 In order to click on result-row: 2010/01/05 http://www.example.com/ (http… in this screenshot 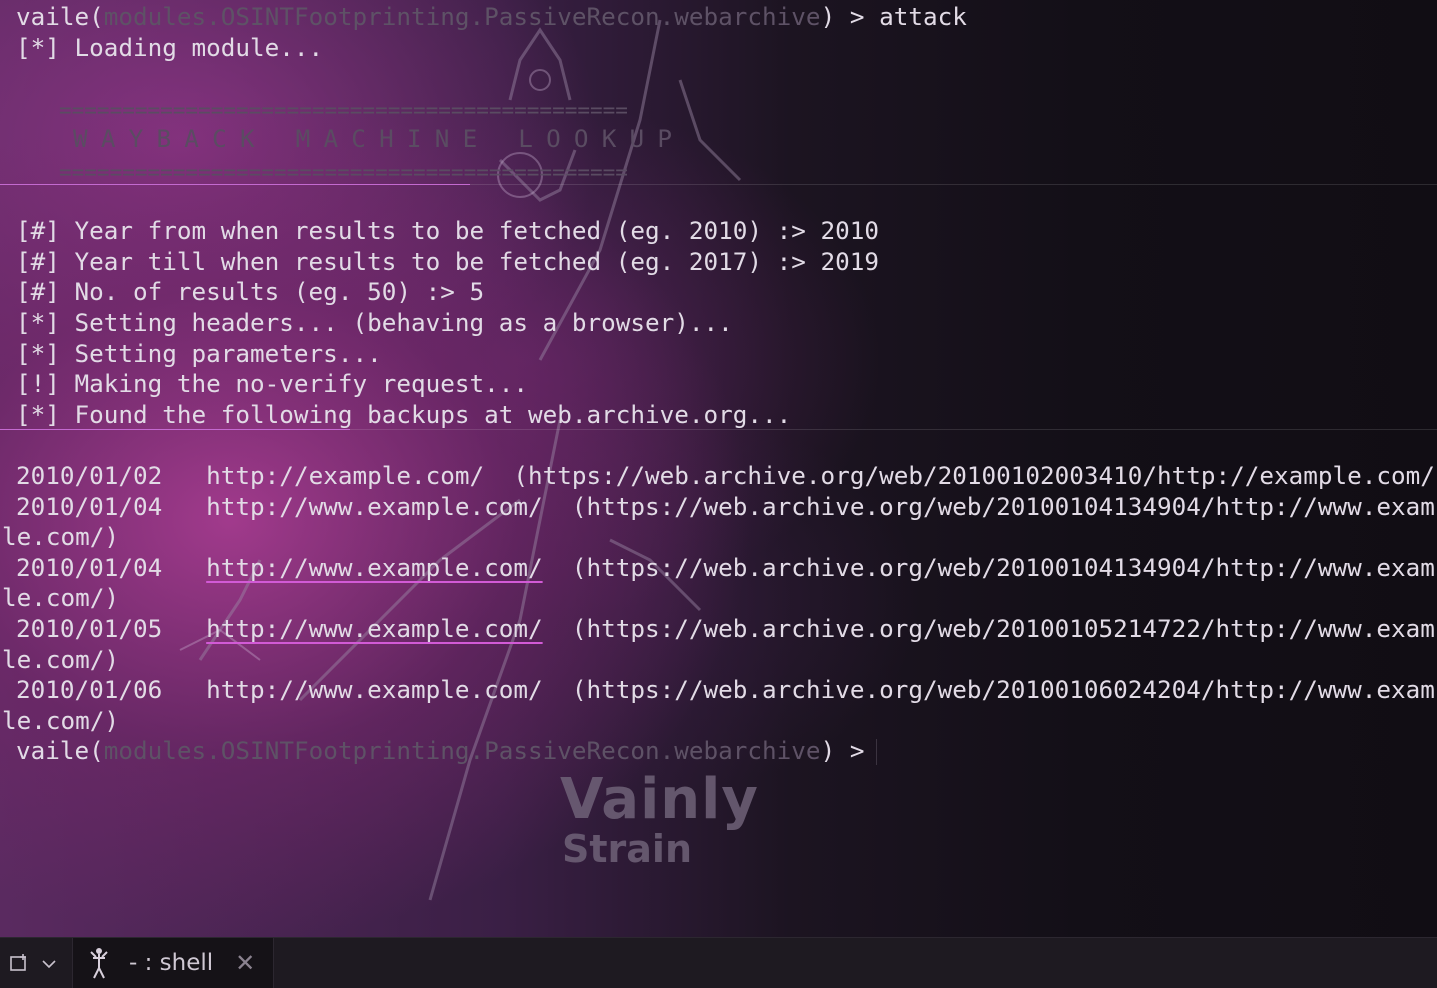, I will do `click(726, 629)`.